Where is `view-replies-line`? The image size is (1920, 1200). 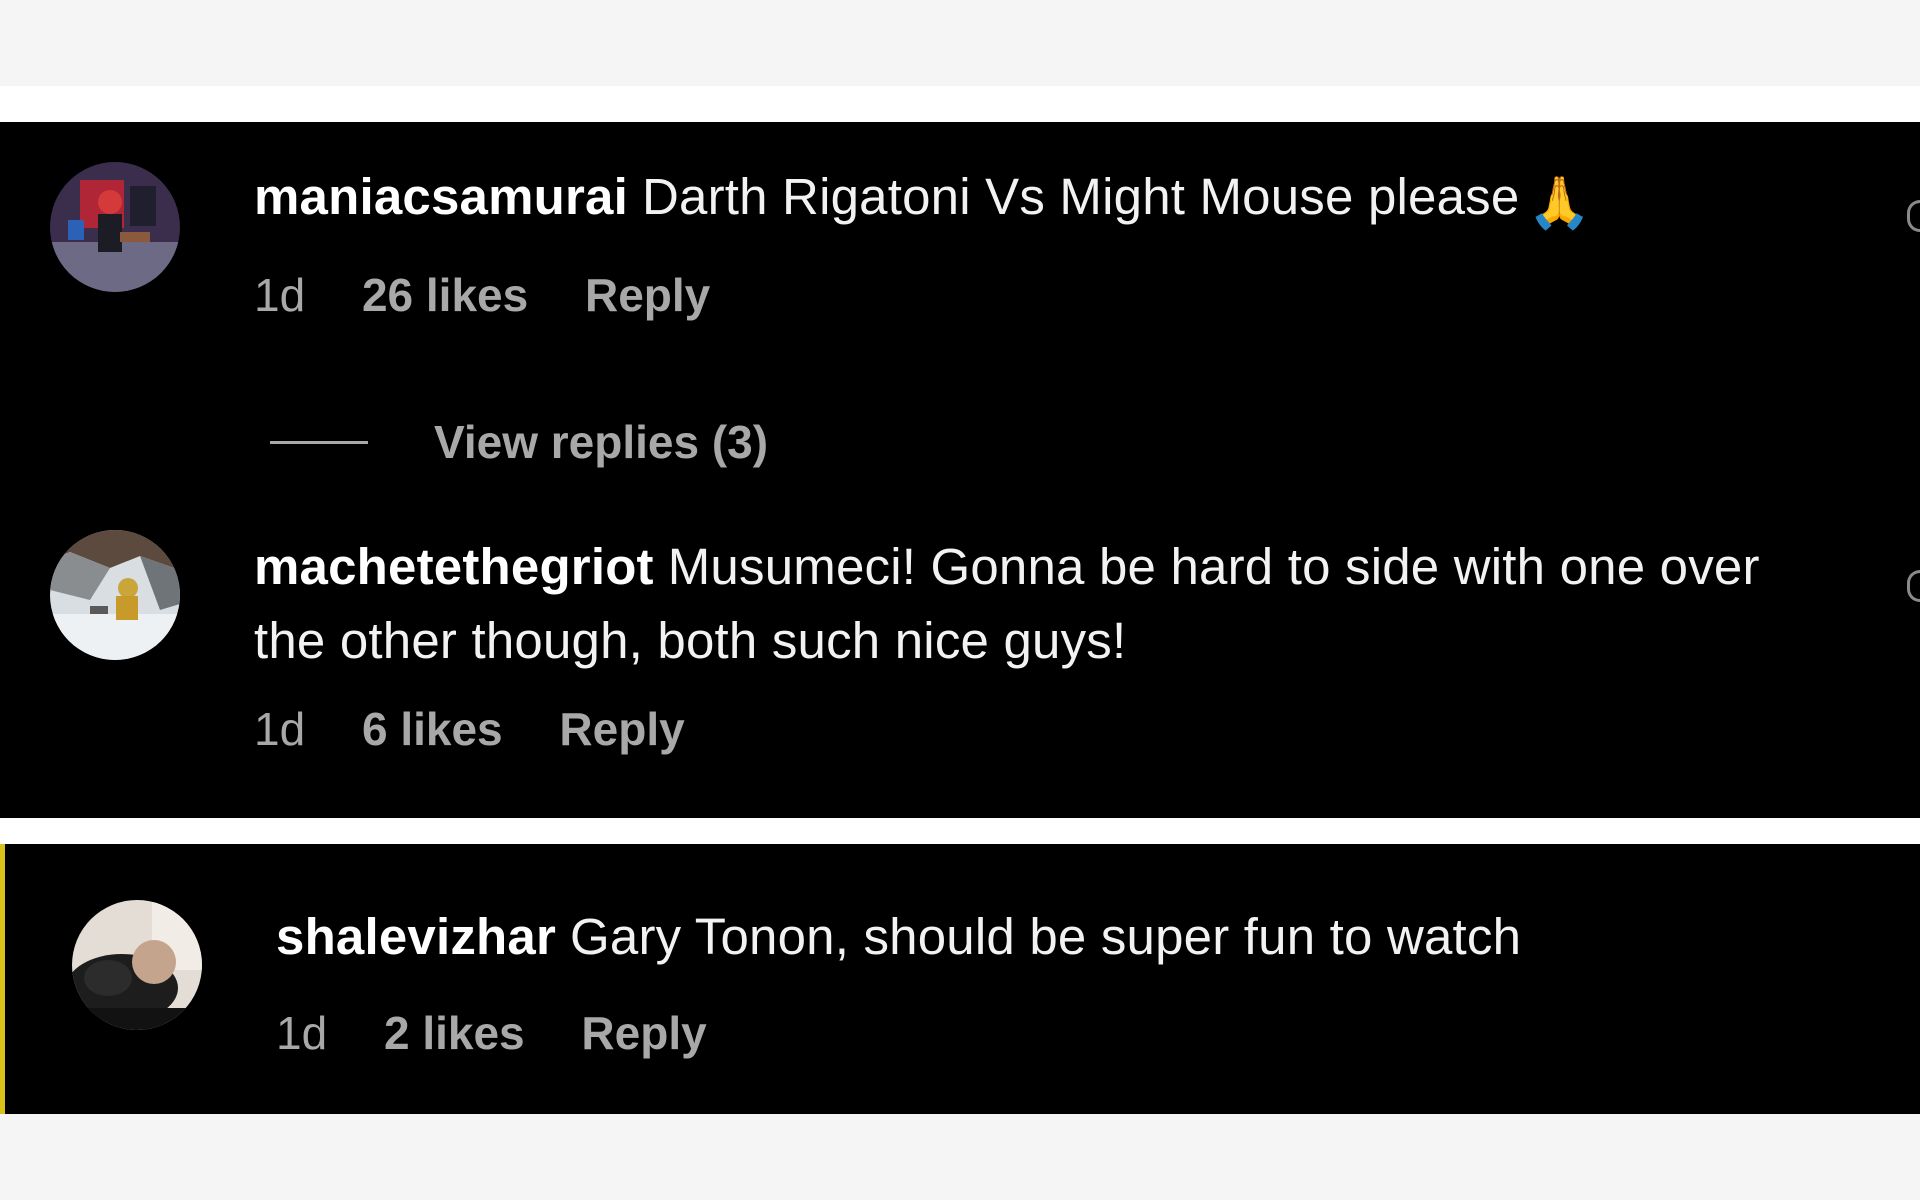
view-replies-line is located at coordinates (319, 442).